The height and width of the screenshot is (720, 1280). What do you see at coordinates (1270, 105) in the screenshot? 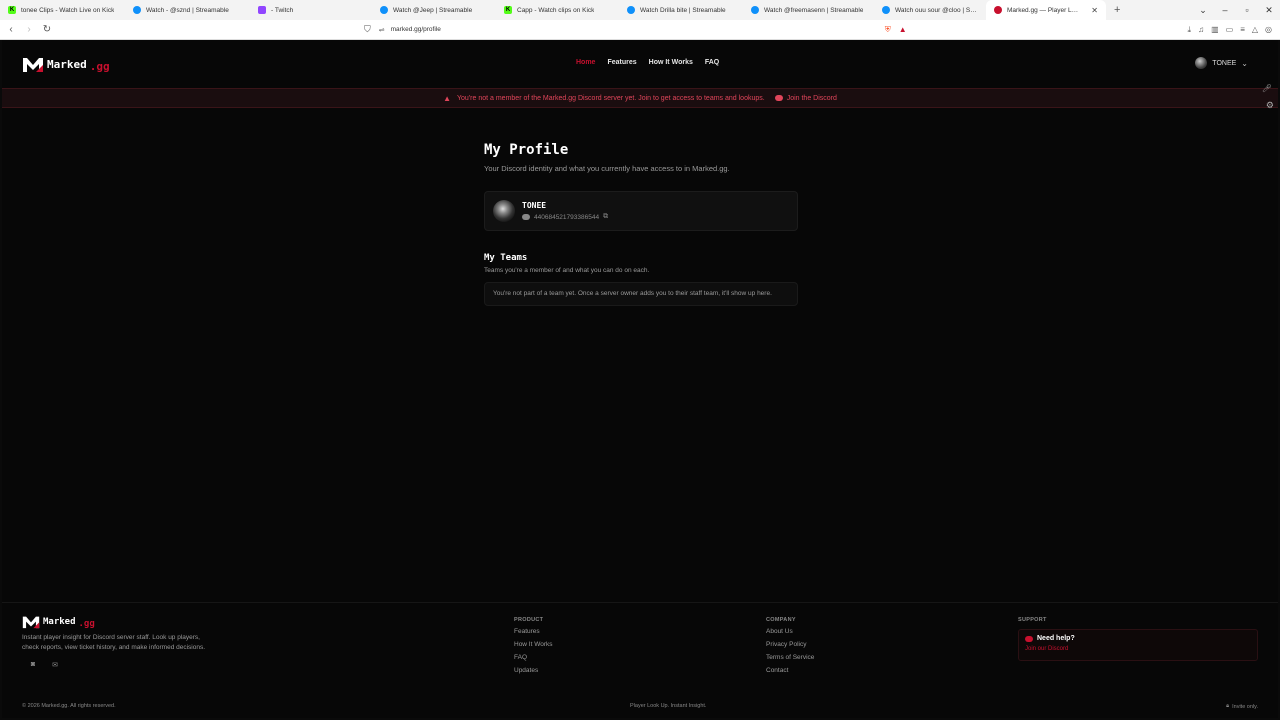
I see `gear-icon: ⚙` at bounding box center [1270, 105].